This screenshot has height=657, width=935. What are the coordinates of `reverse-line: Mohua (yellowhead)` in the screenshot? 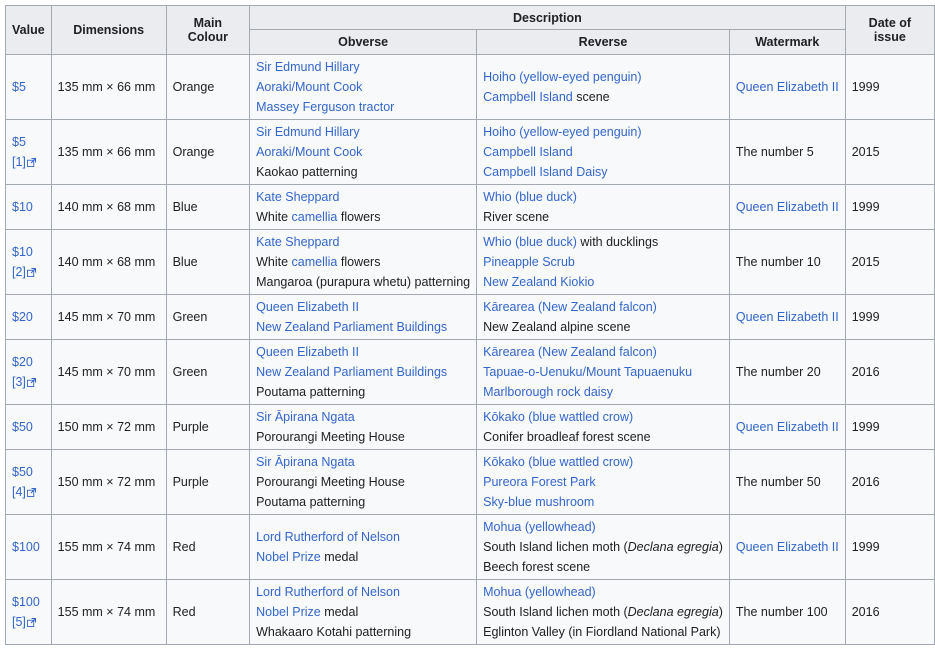 It's located at (603, 527).